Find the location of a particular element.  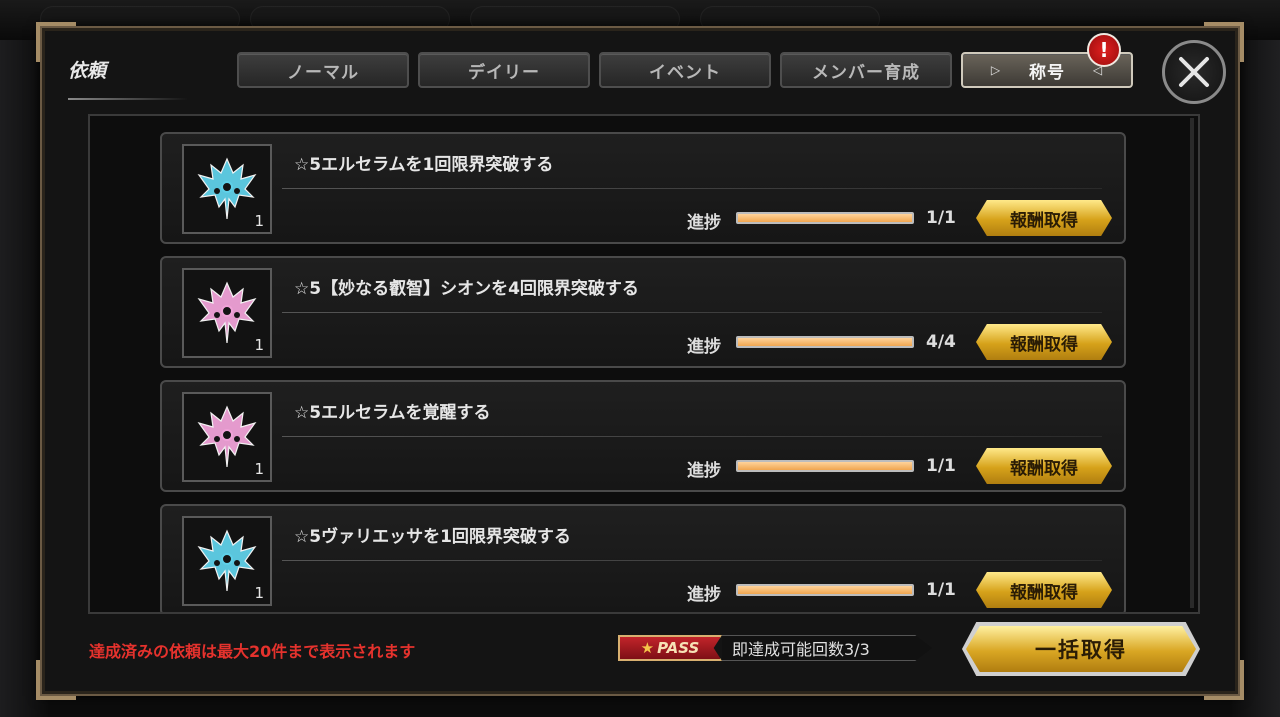

close-button is located at coordinates (1194, 72).